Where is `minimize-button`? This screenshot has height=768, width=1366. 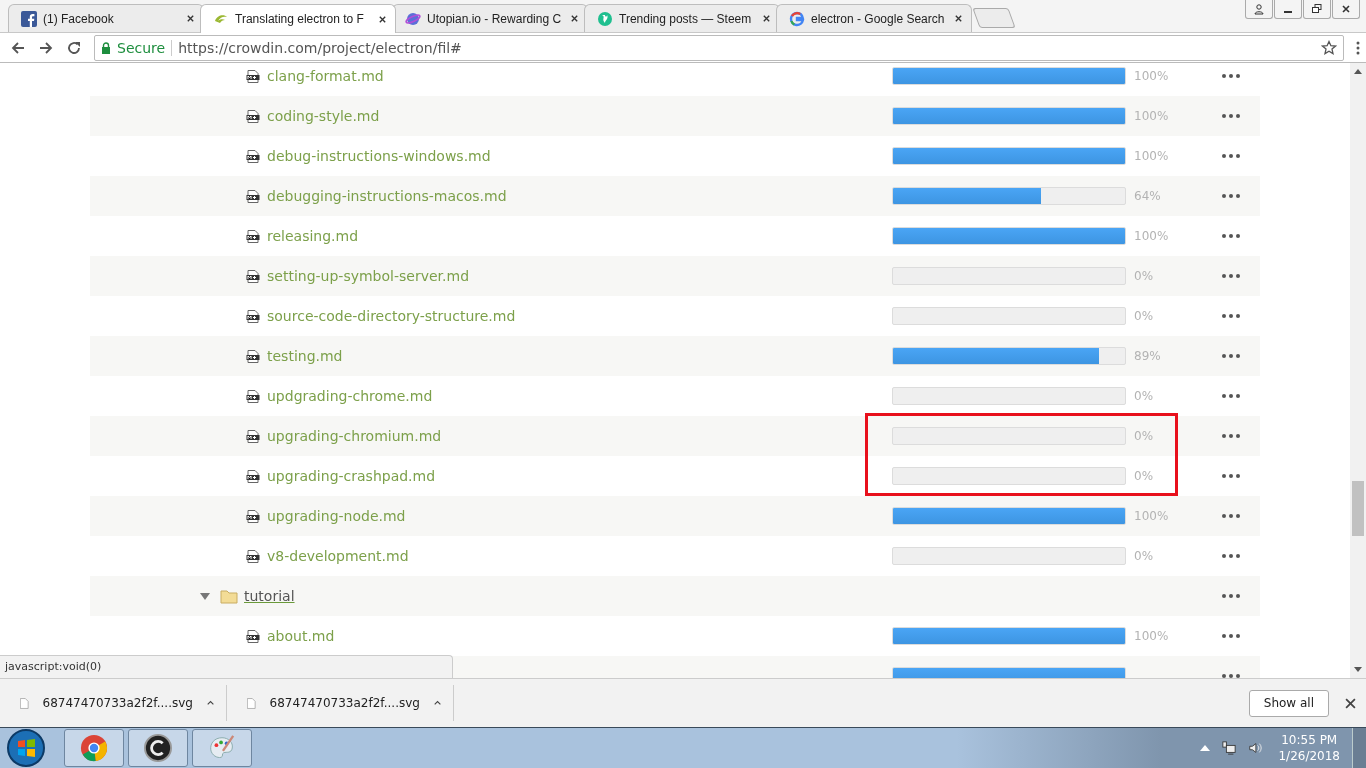 minimize-button is located at coordinates (1288, 9).